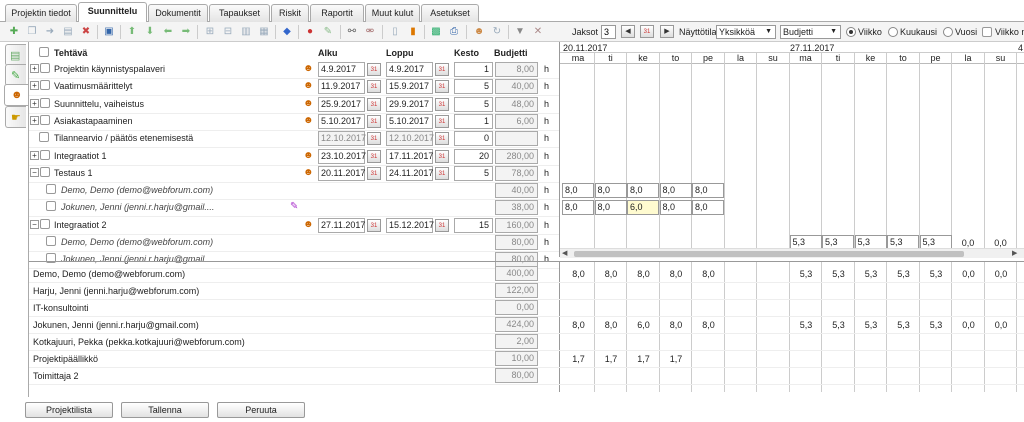 The image size is (1024, 422). Describe the element at coordinates (86, 32) in the screenshot. I see `delete-icon: ✖` at that location.